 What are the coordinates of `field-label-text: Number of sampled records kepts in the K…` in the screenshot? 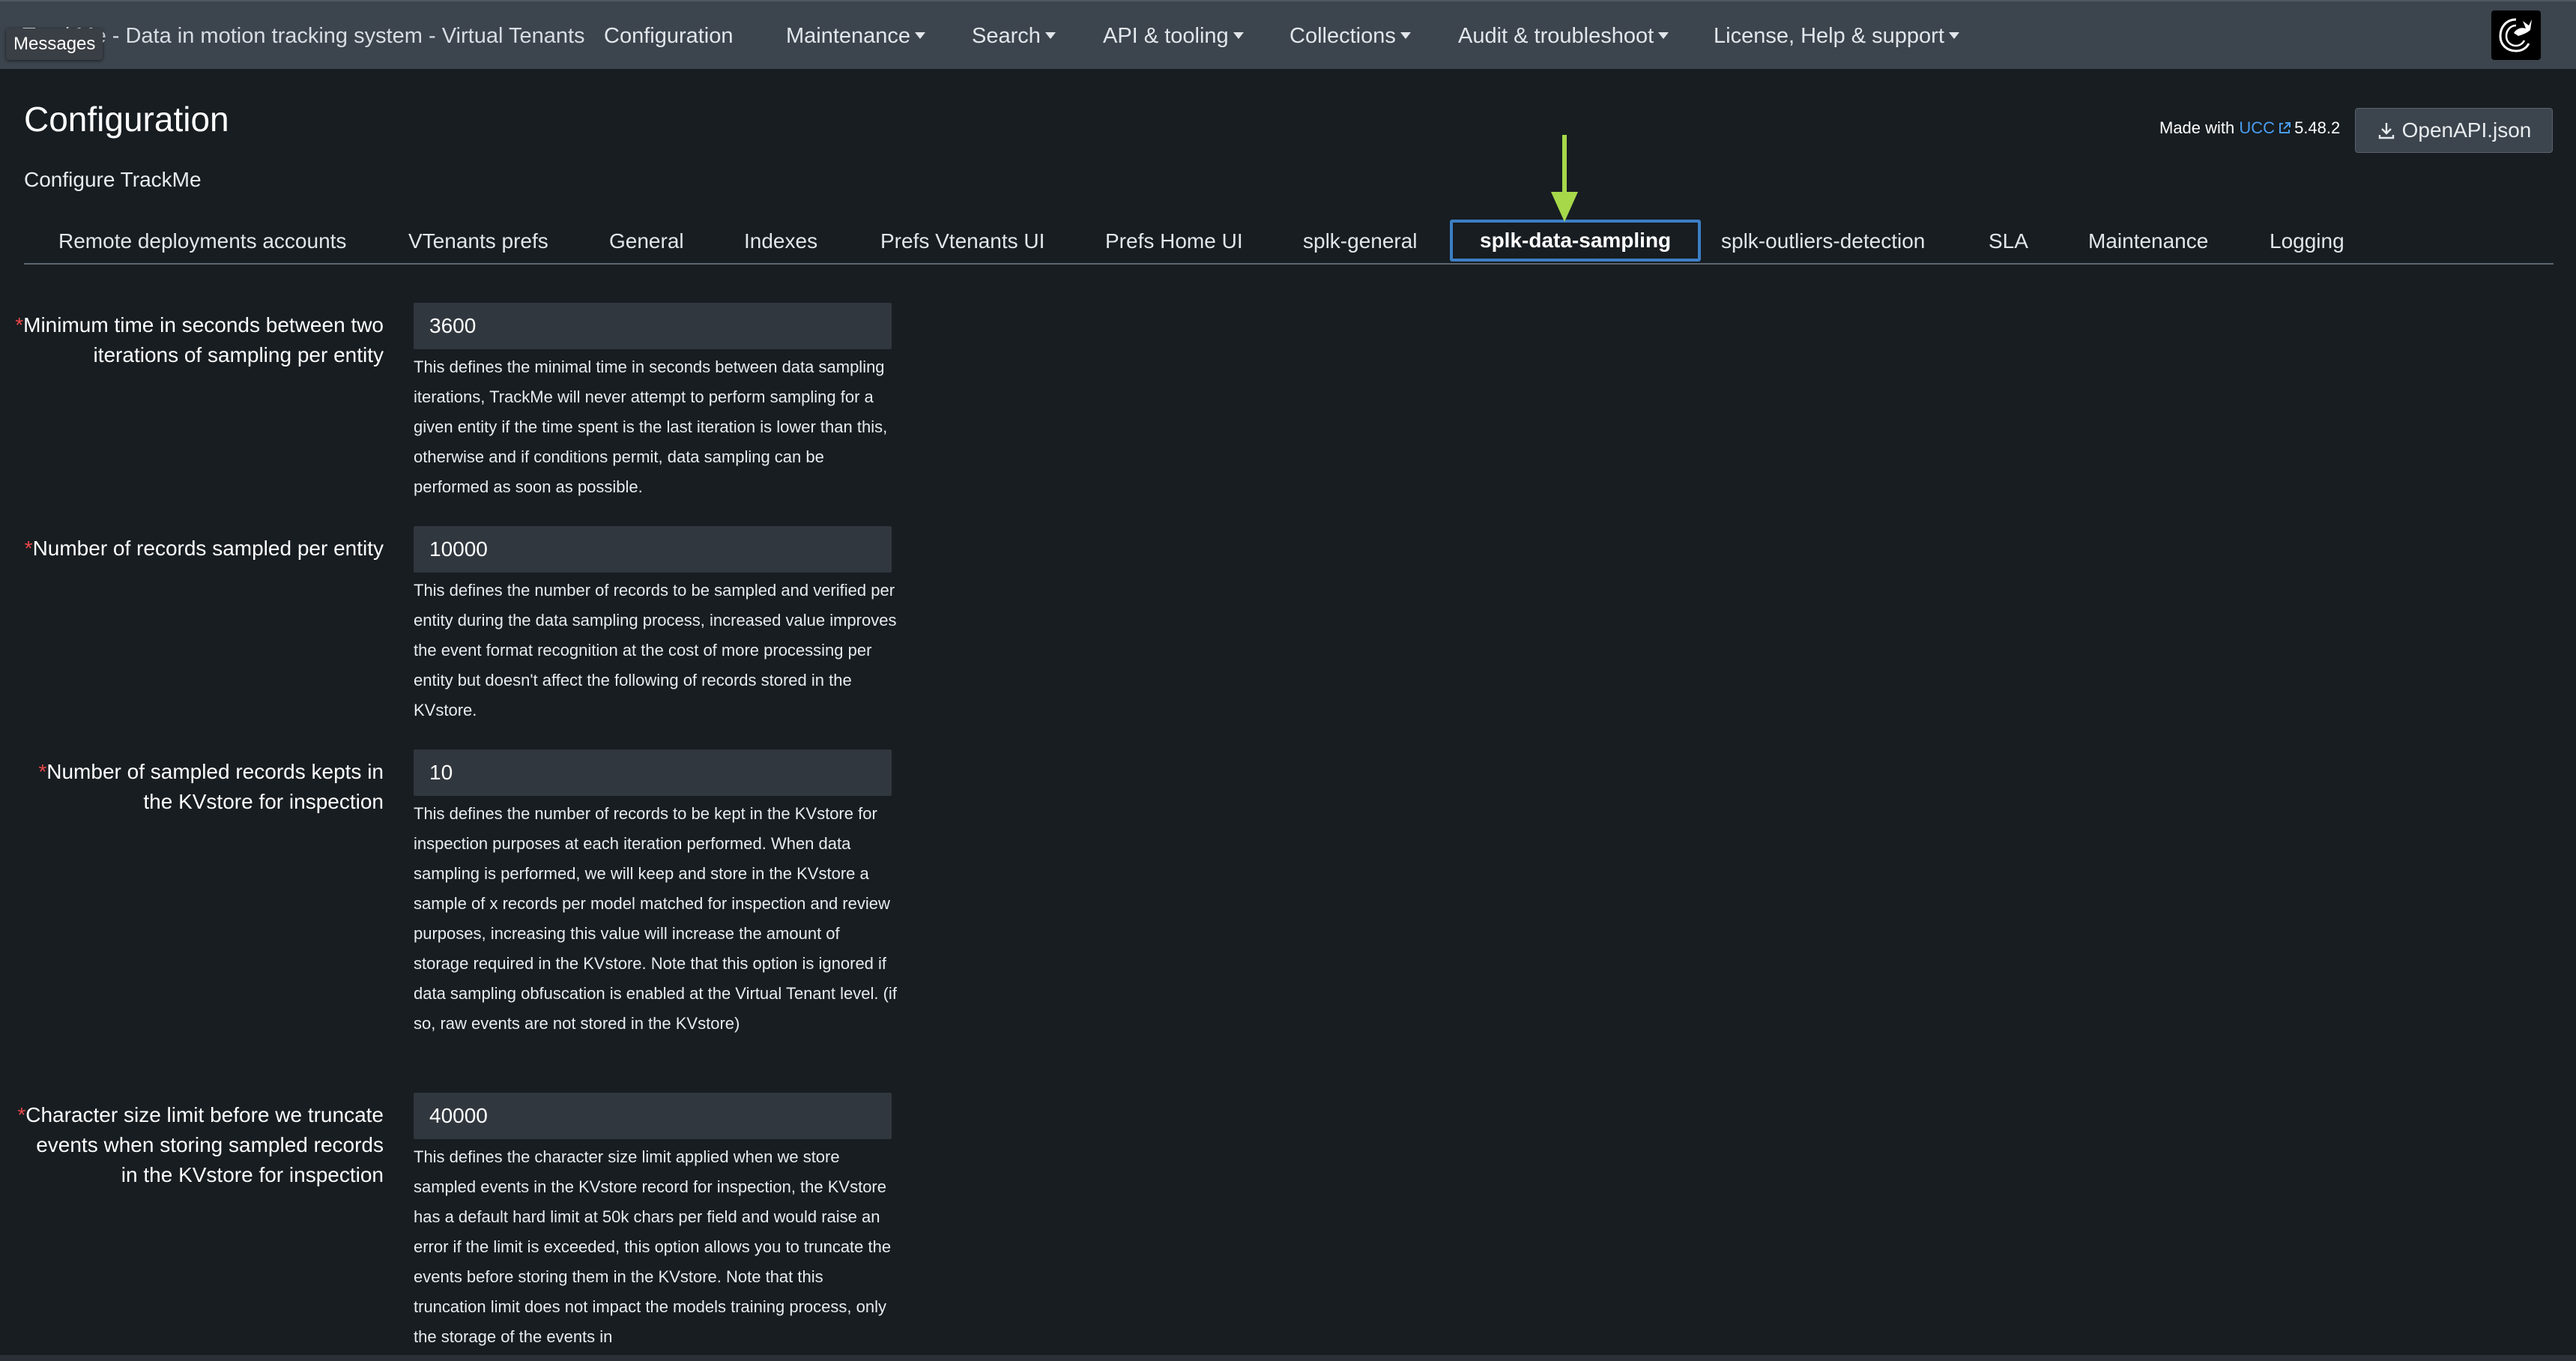 It's located at (215, 787).